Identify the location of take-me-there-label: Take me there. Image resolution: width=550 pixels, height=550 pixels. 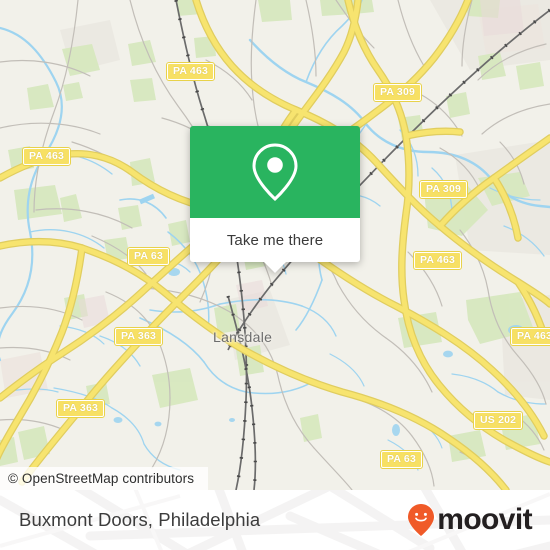
(275, 240).